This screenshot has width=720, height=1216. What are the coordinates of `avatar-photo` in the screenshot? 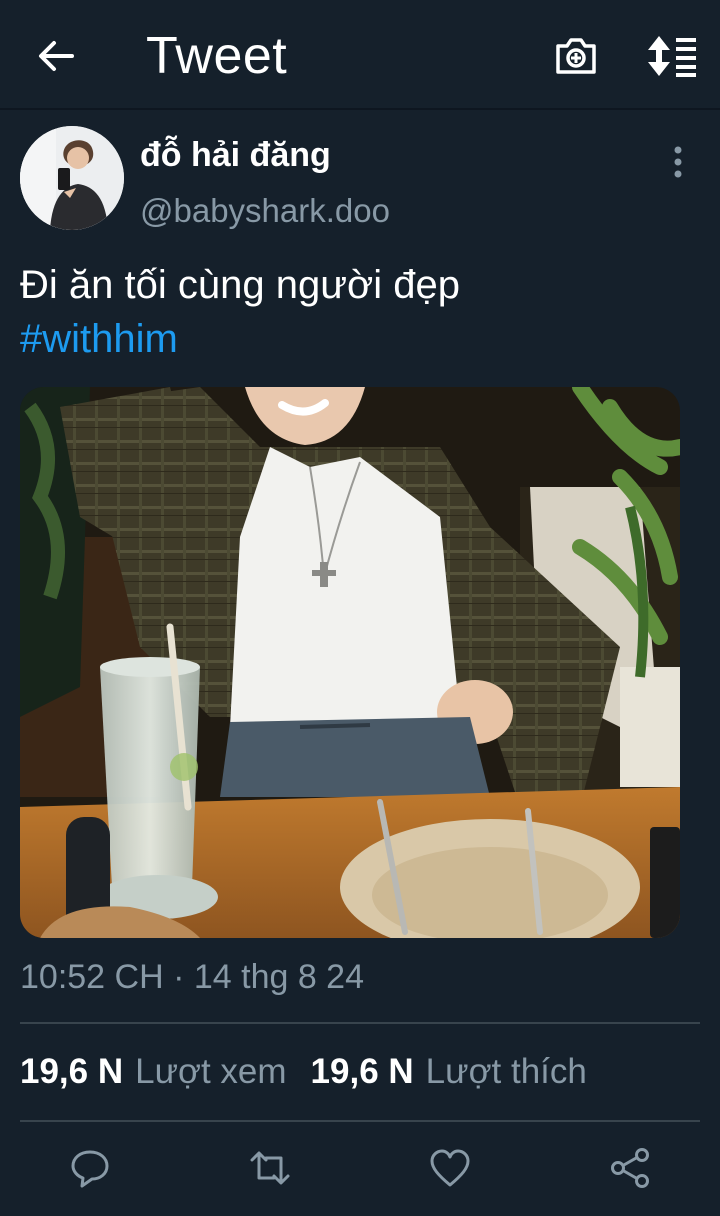 It's located at (72, 178).